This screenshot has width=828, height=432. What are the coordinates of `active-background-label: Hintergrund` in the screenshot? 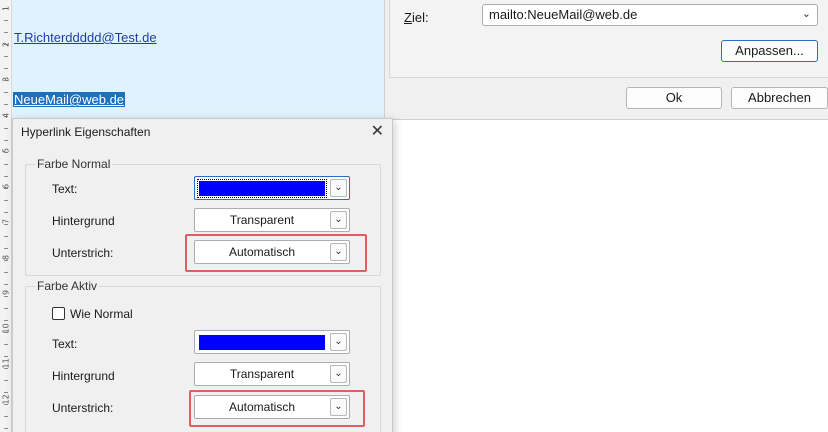 It's located at (83, 376).